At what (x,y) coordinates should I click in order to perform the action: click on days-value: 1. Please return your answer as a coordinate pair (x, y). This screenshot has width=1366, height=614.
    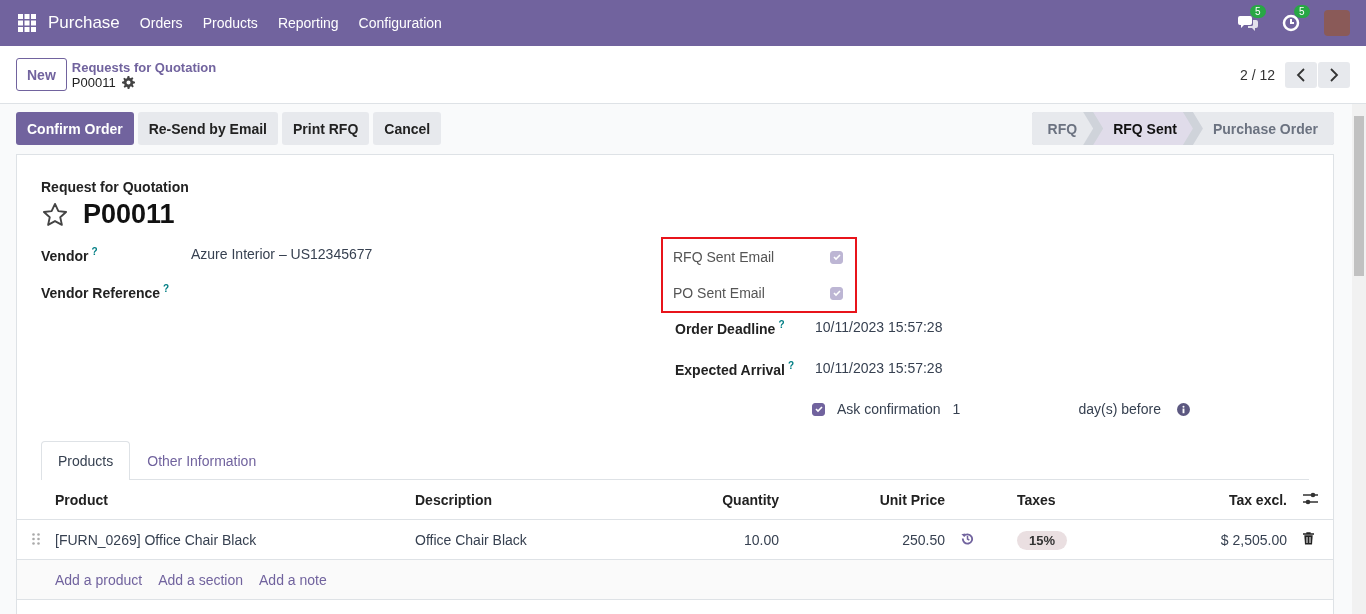
    Looking at the image, I should click on (1015, 409).